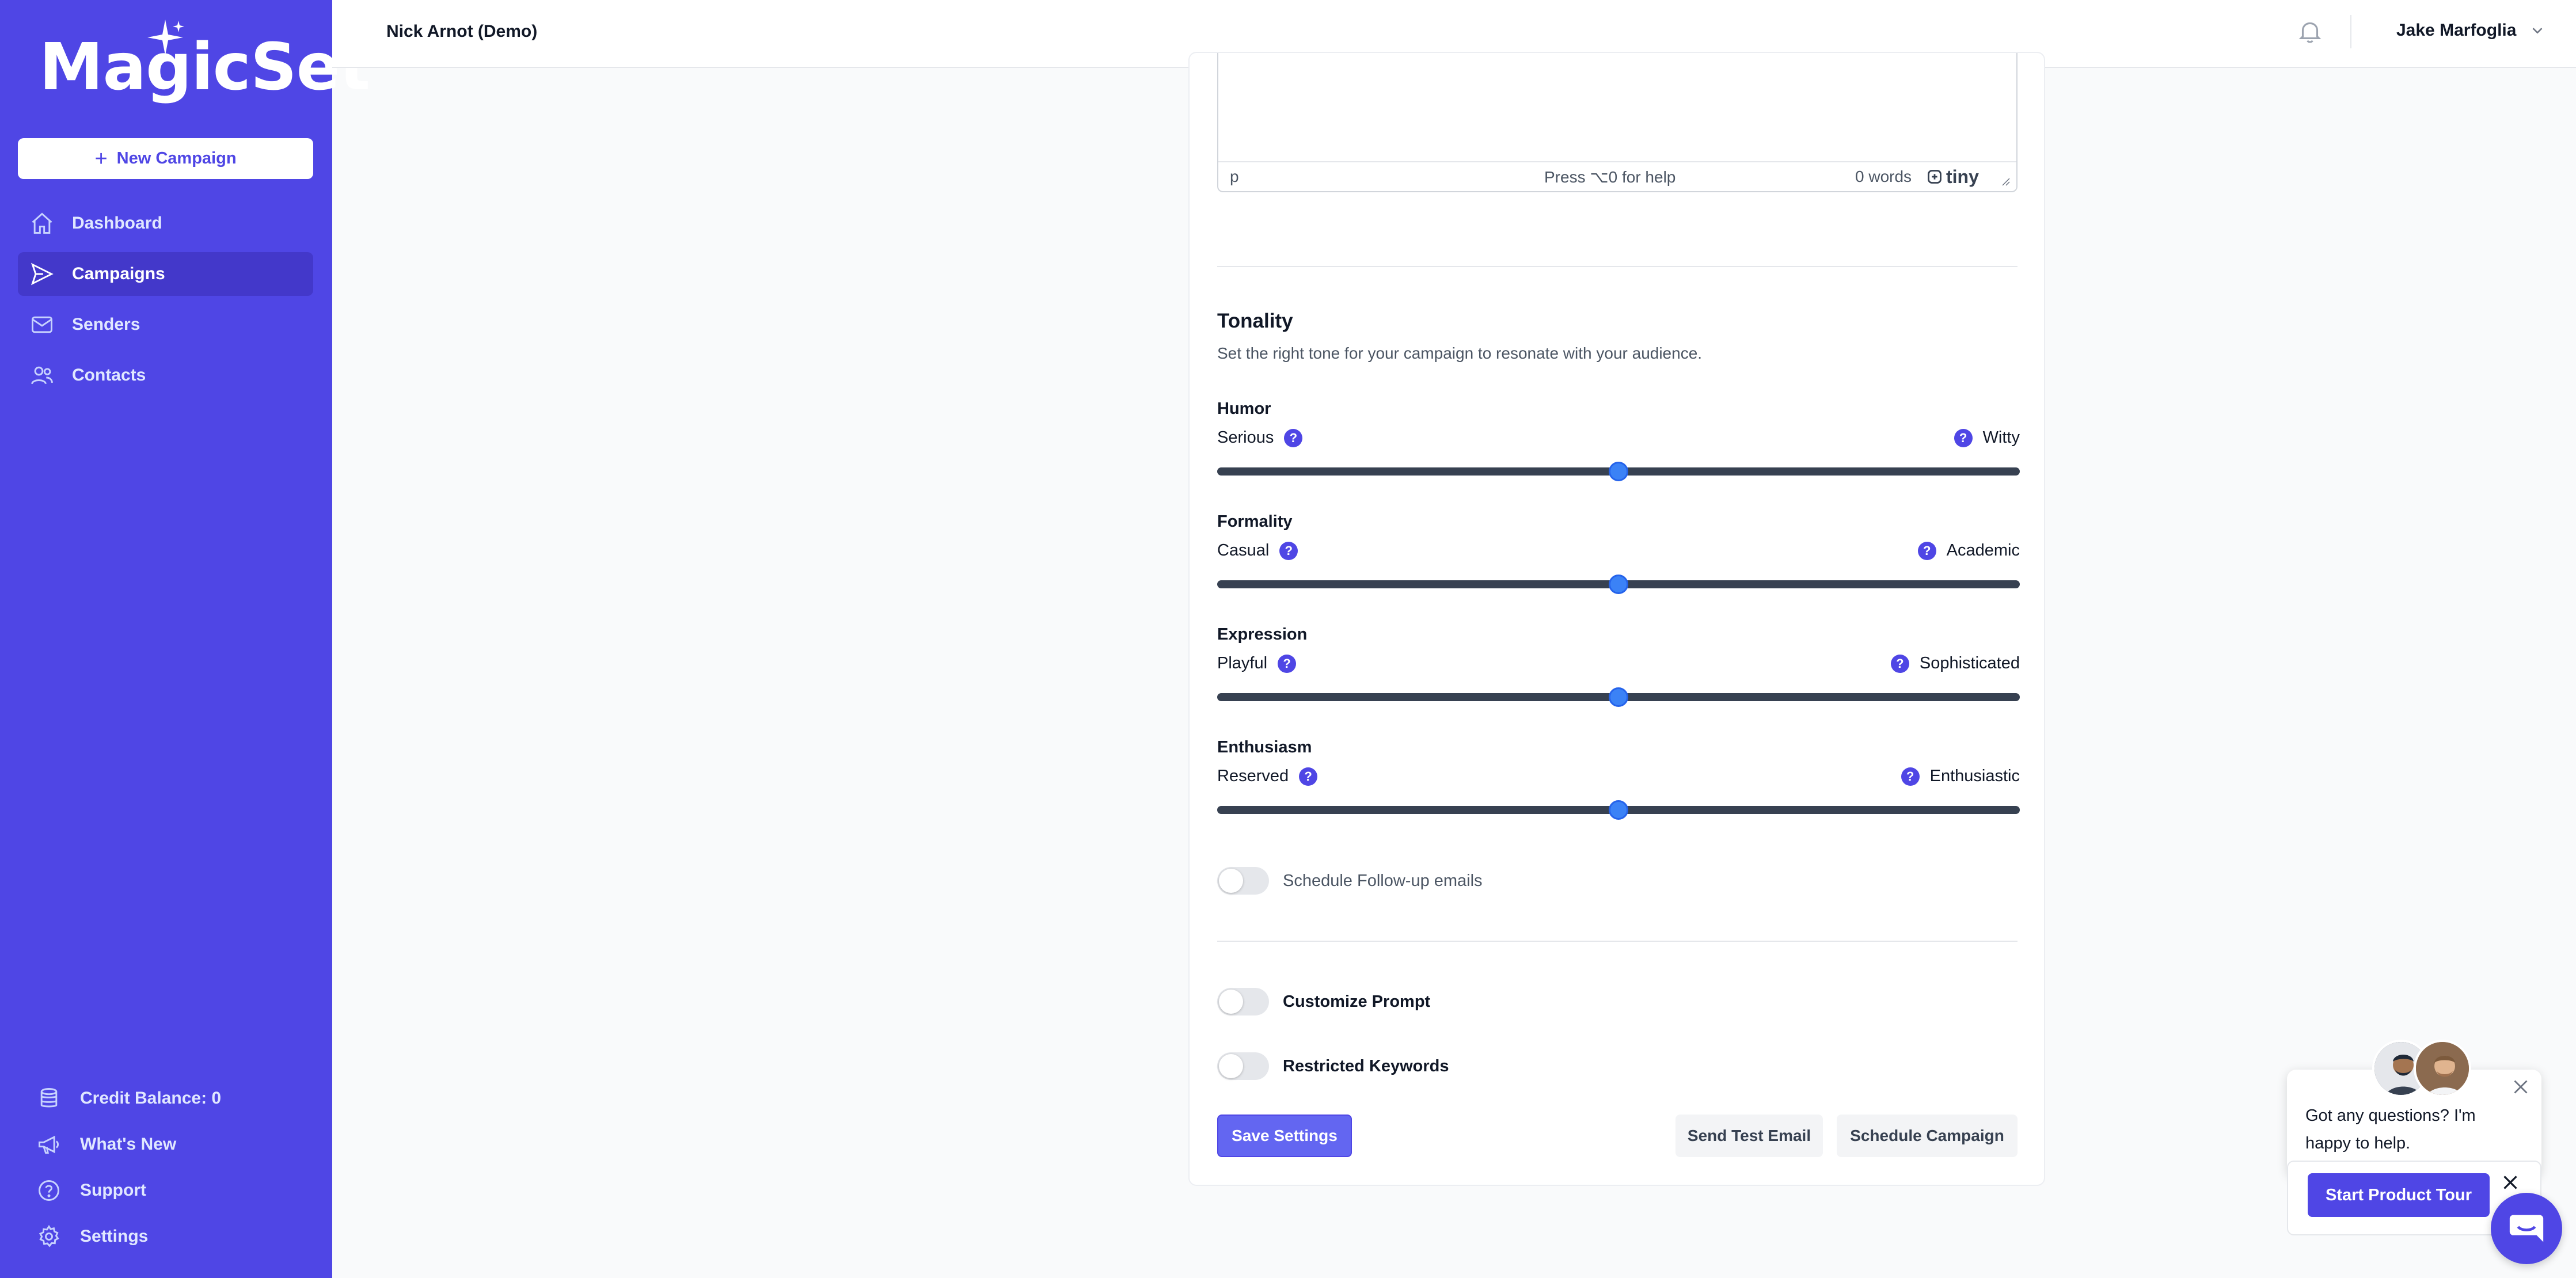  What do you see at coordinates (1610, 177) in the screenshot?
I see `editor-help-hint: Press ⌥0 for help` at bounding box center [1610, 177].